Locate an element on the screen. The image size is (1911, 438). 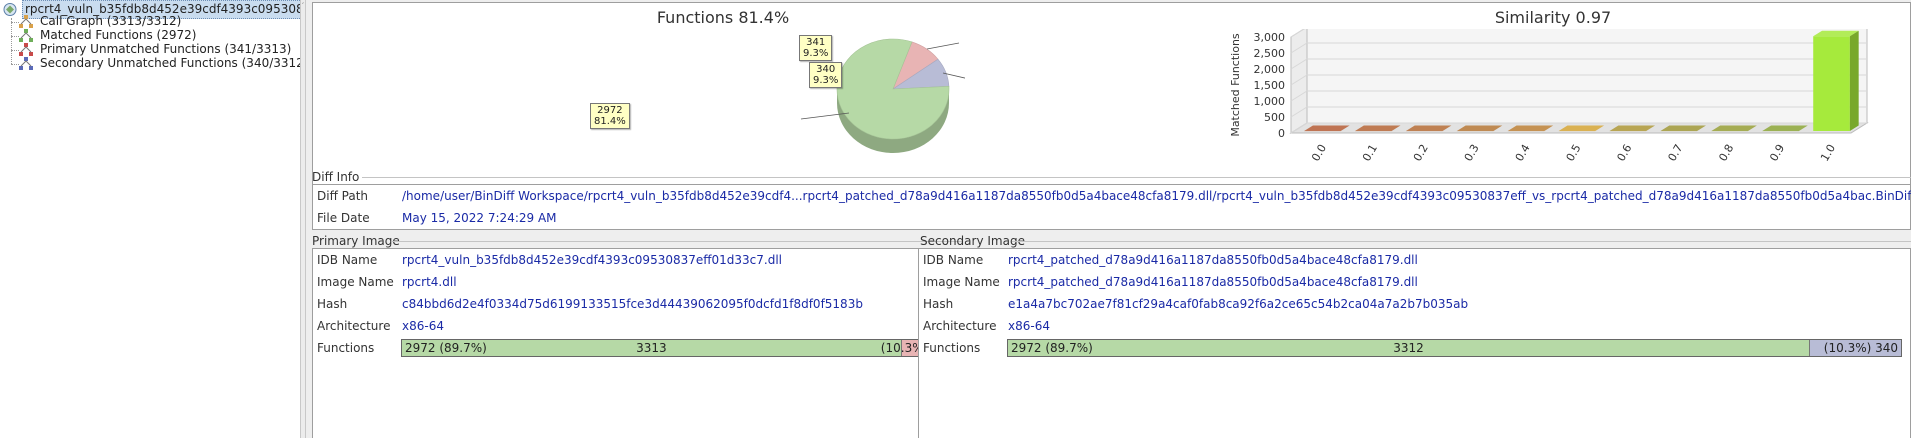
file-date-value: May 15, 2022 7:24:29 AM is located at coordinates (479, 218).